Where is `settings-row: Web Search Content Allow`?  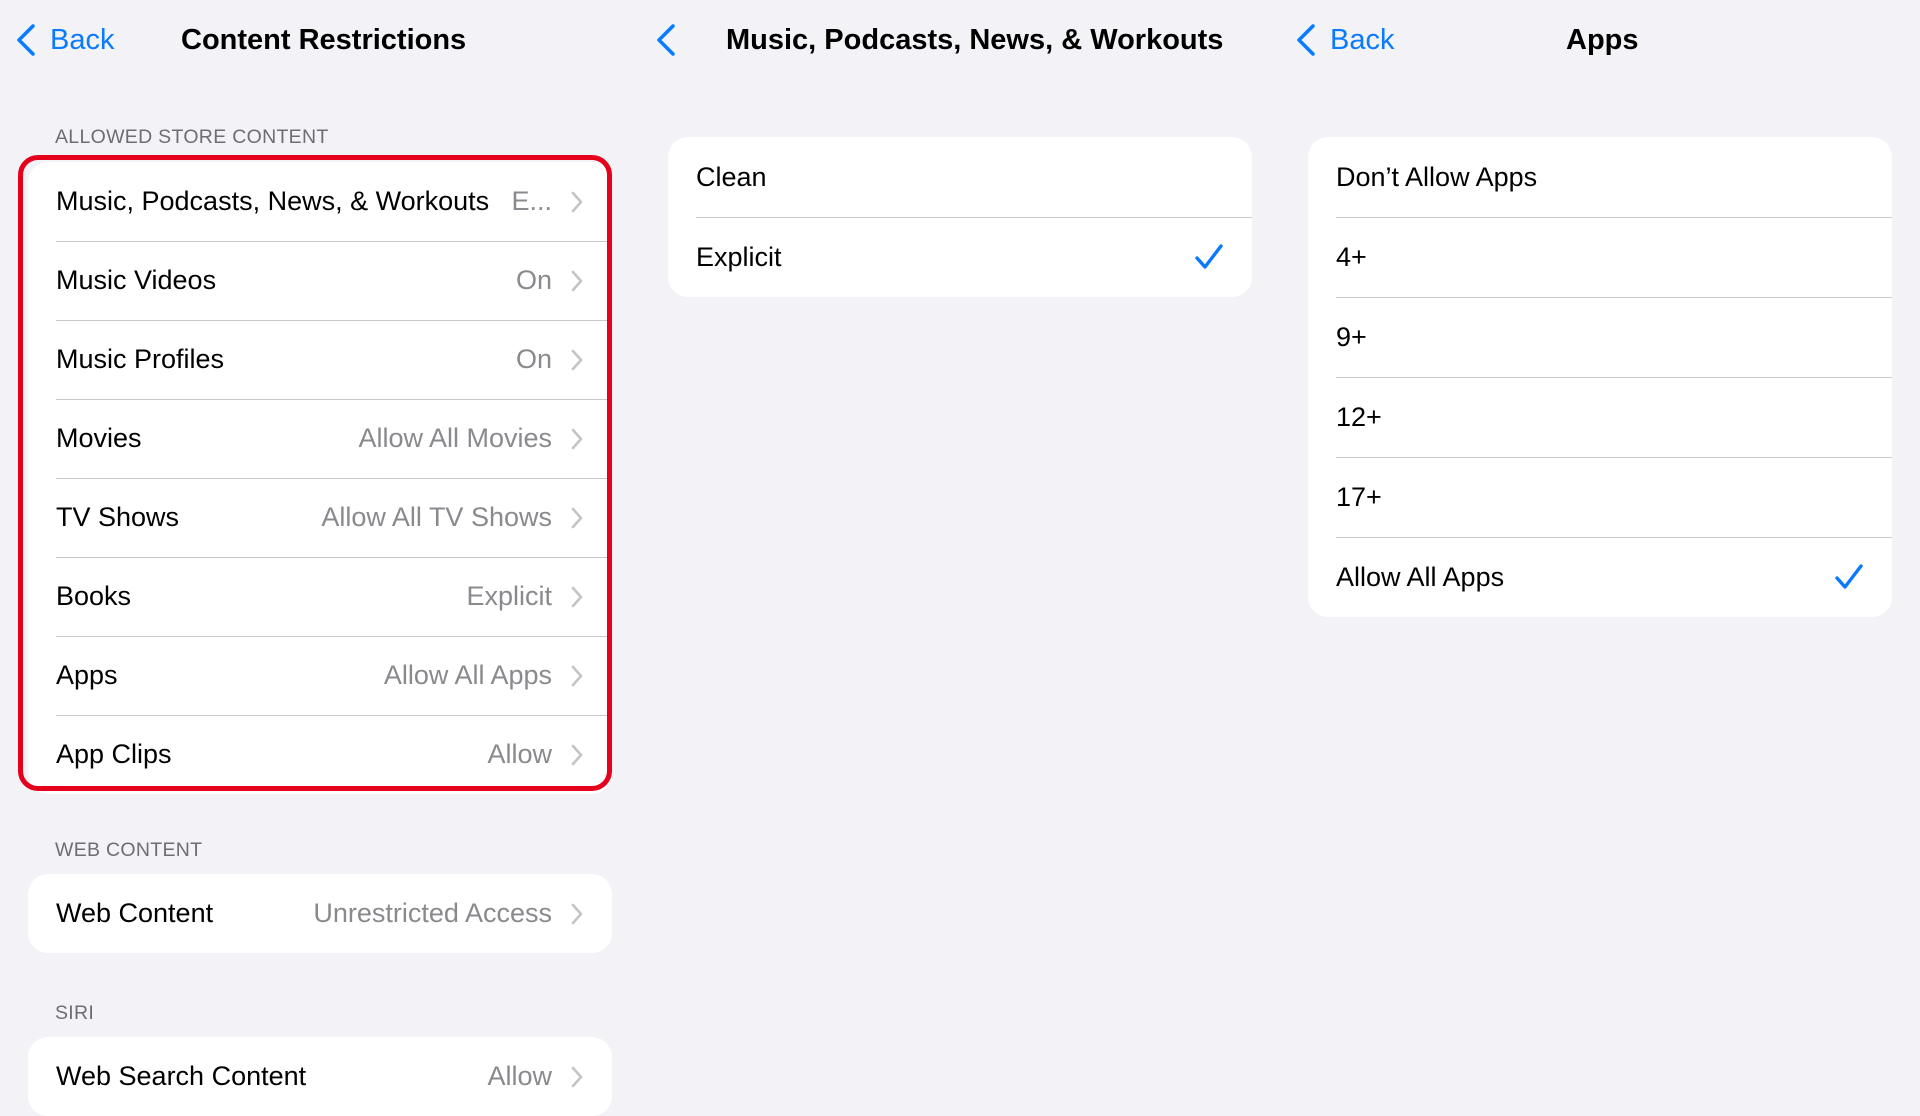 settings-row: Web Search Content Allow is located at coordinates (320, 1076).